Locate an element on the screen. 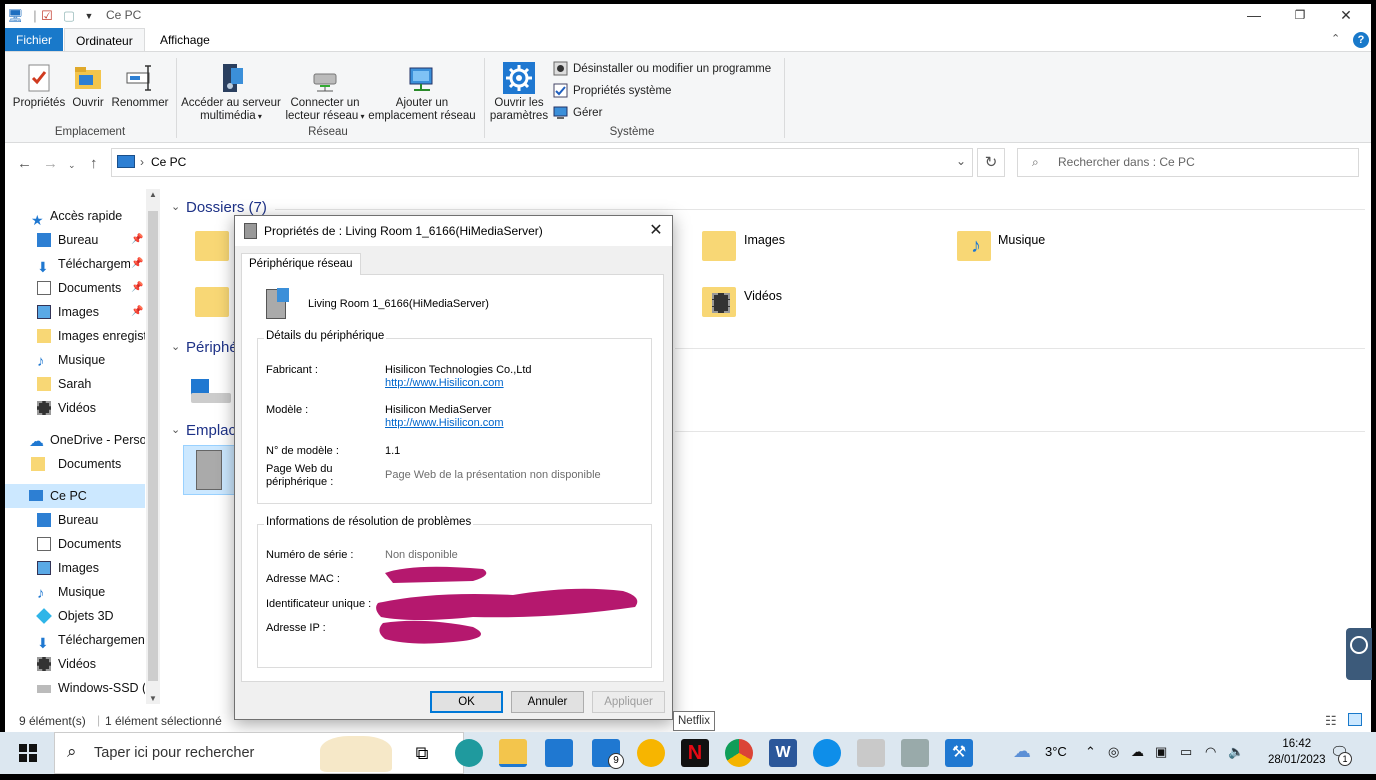  devices-section-header: Périphé is located at coordinates (212, 347).